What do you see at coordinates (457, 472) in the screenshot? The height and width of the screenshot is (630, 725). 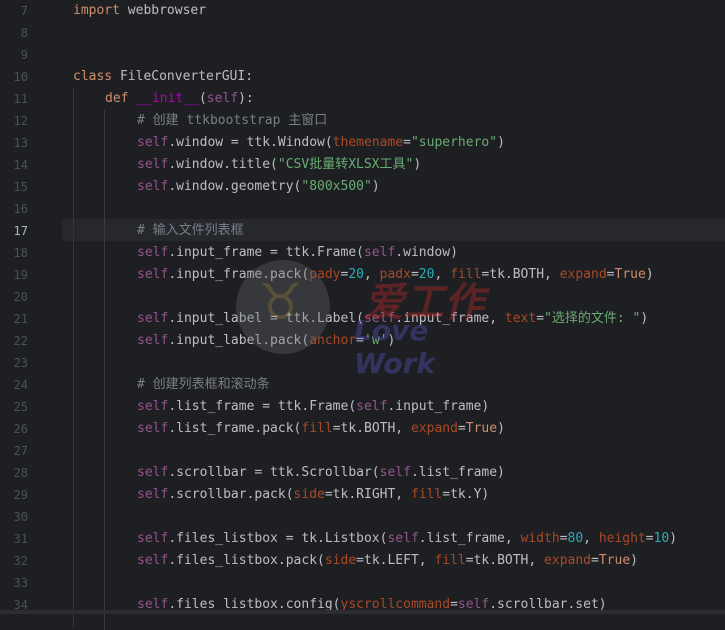 I see `token-text: .list_frame)` at bounding box center [457, 472].